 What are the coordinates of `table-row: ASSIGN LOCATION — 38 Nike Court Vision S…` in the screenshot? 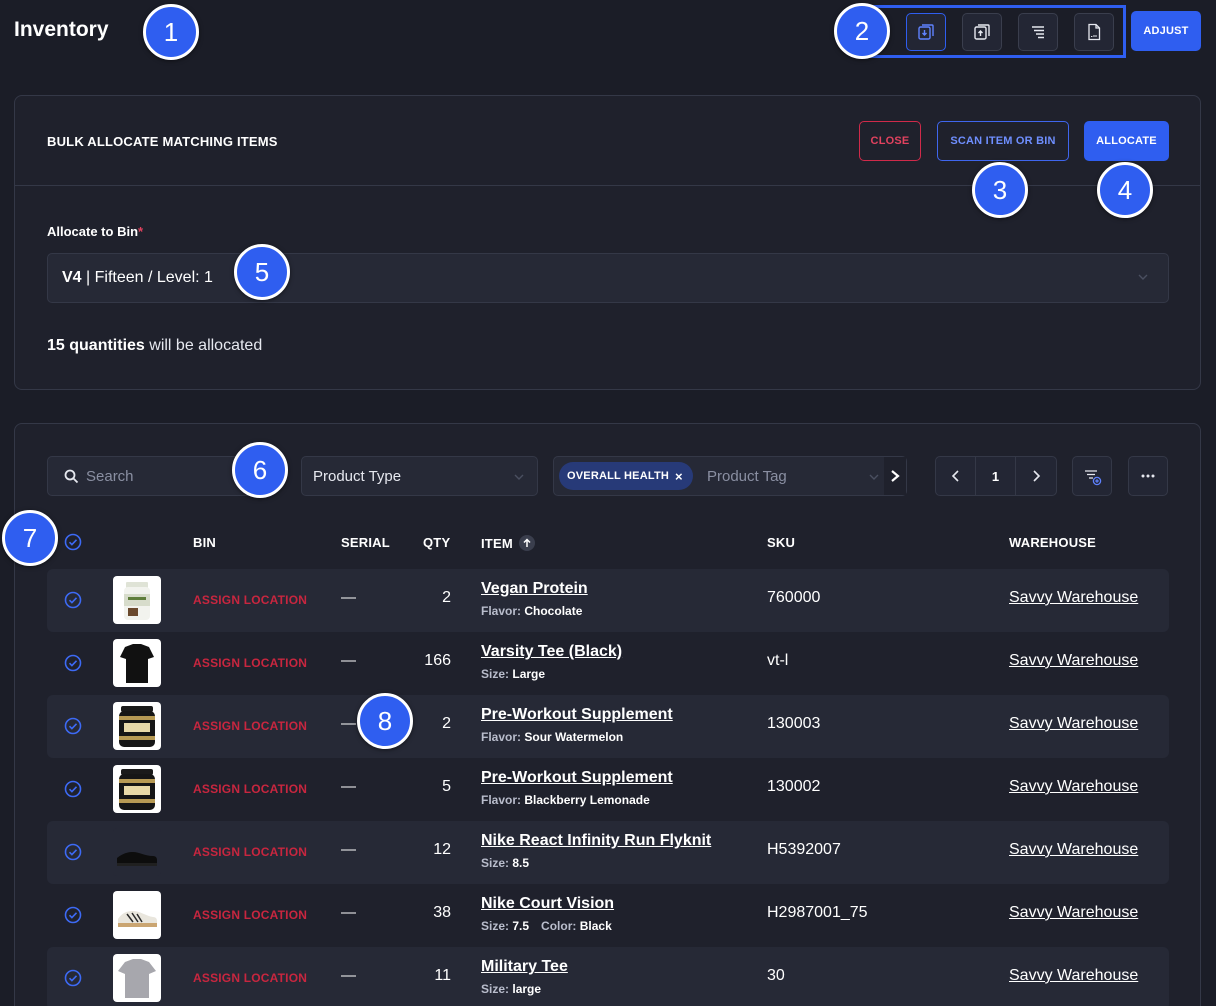 It's located at (608, 915).